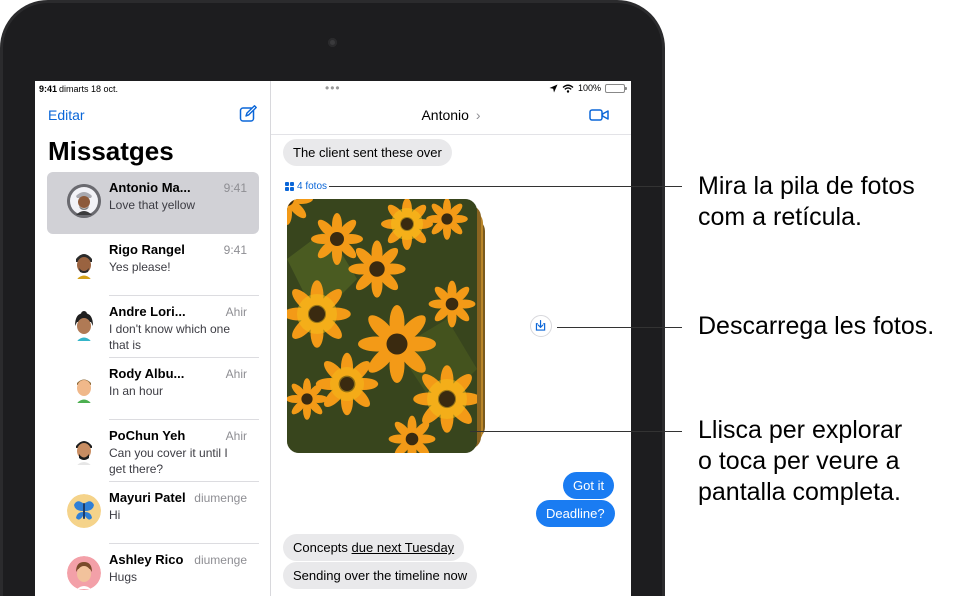 Image resolution: width=979 pixels, height=596 pixels. What do you see at coordinates (332, 42) in the screenshot?
I see `front-camera` at bounding box center [332, 42].